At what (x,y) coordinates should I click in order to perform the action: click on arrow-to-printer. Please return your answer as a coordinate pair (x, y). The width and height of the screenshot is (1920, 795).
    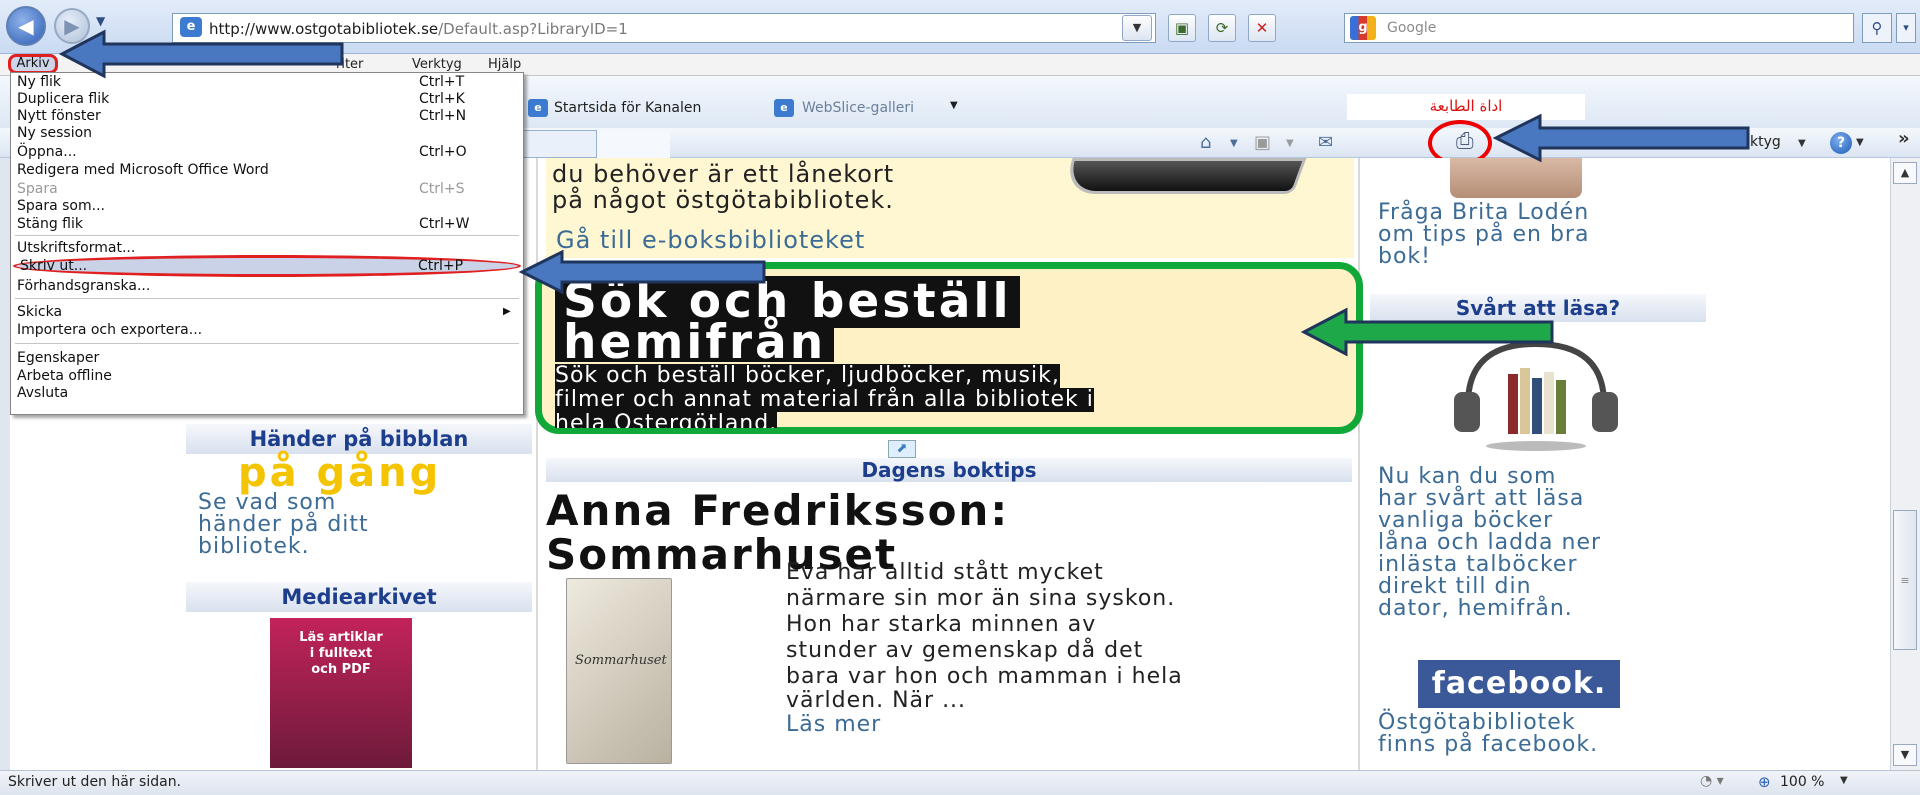
    Looking at the image, I should click on (1621, 138).